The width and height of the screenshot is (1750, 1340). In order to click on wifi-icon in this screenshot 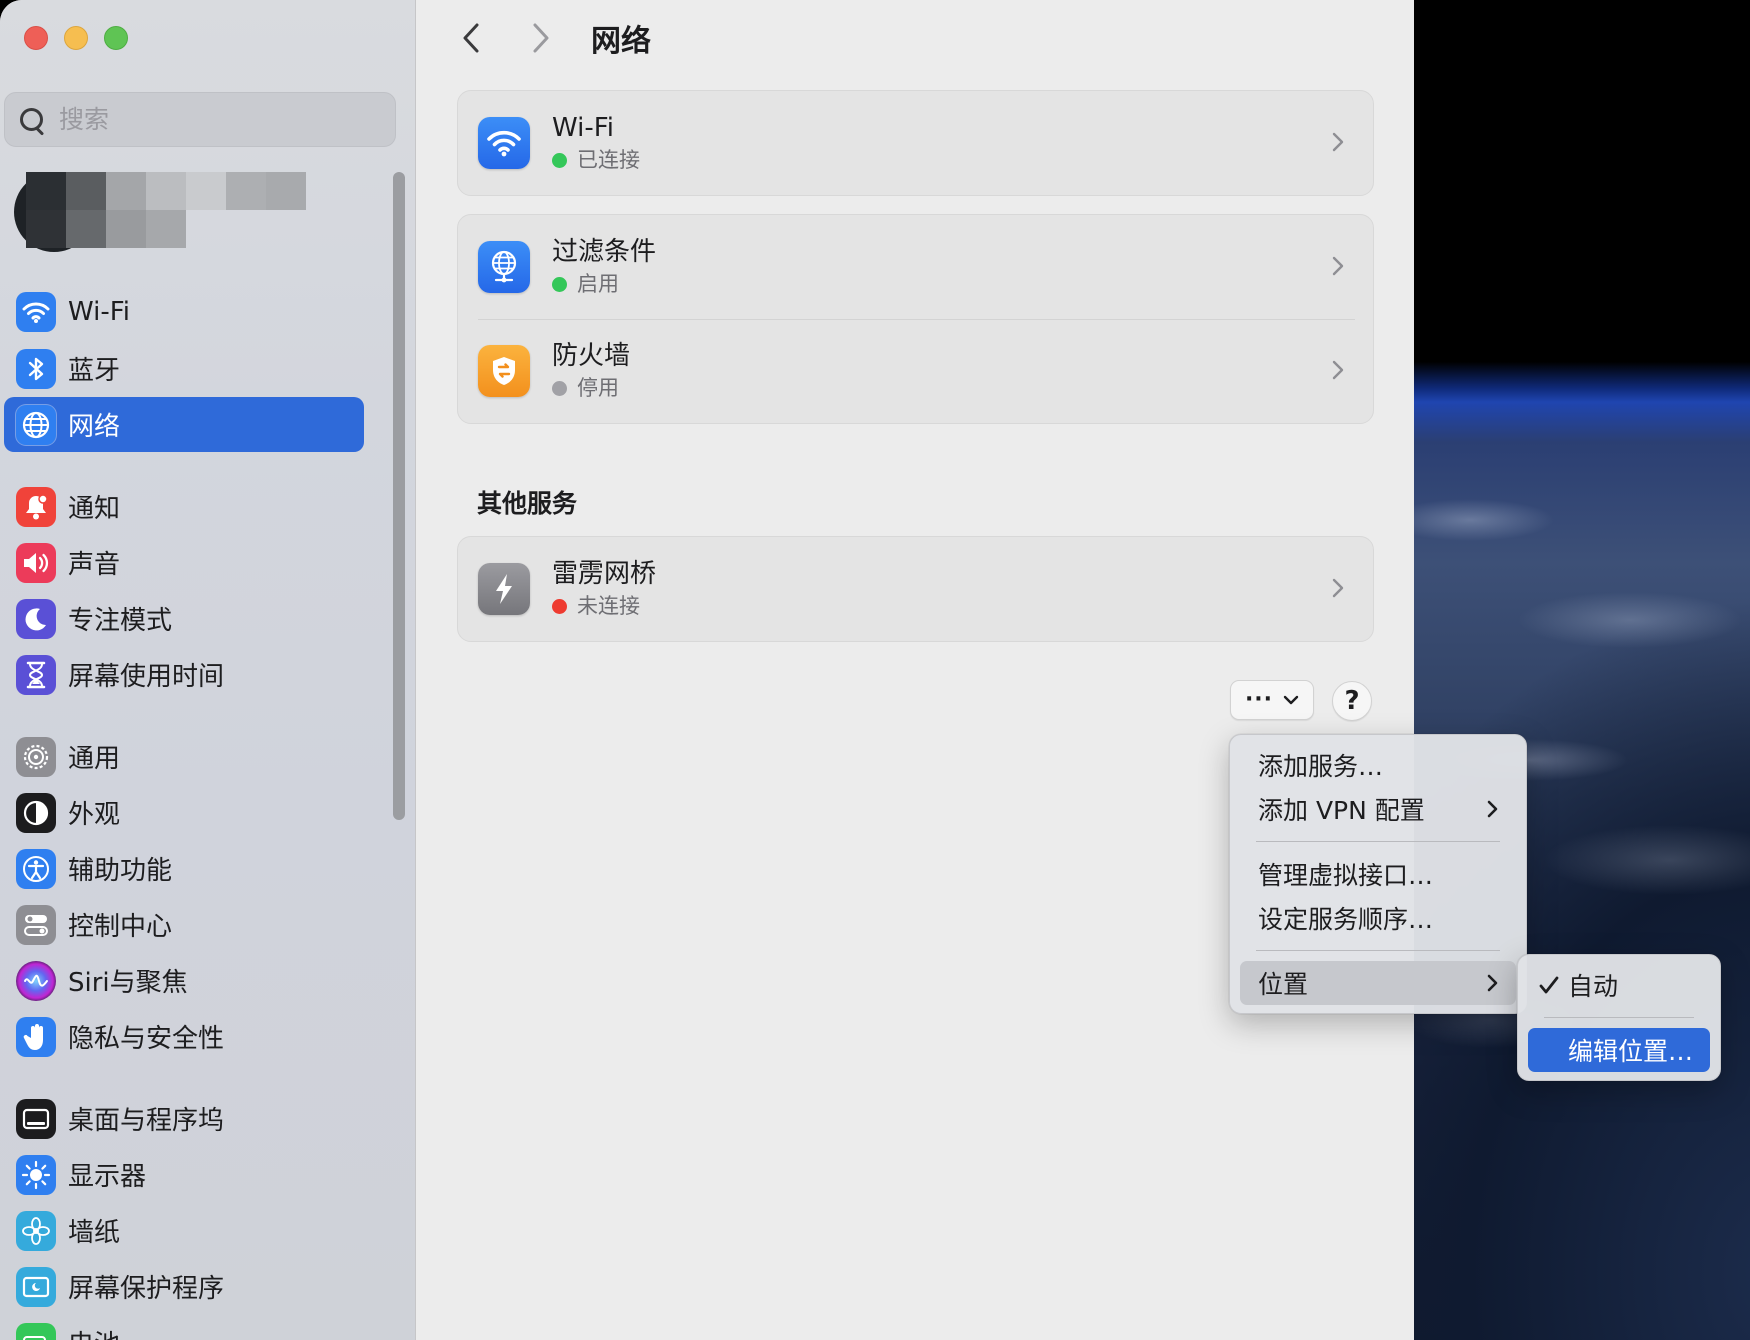, I will do `click(504, 143)`.